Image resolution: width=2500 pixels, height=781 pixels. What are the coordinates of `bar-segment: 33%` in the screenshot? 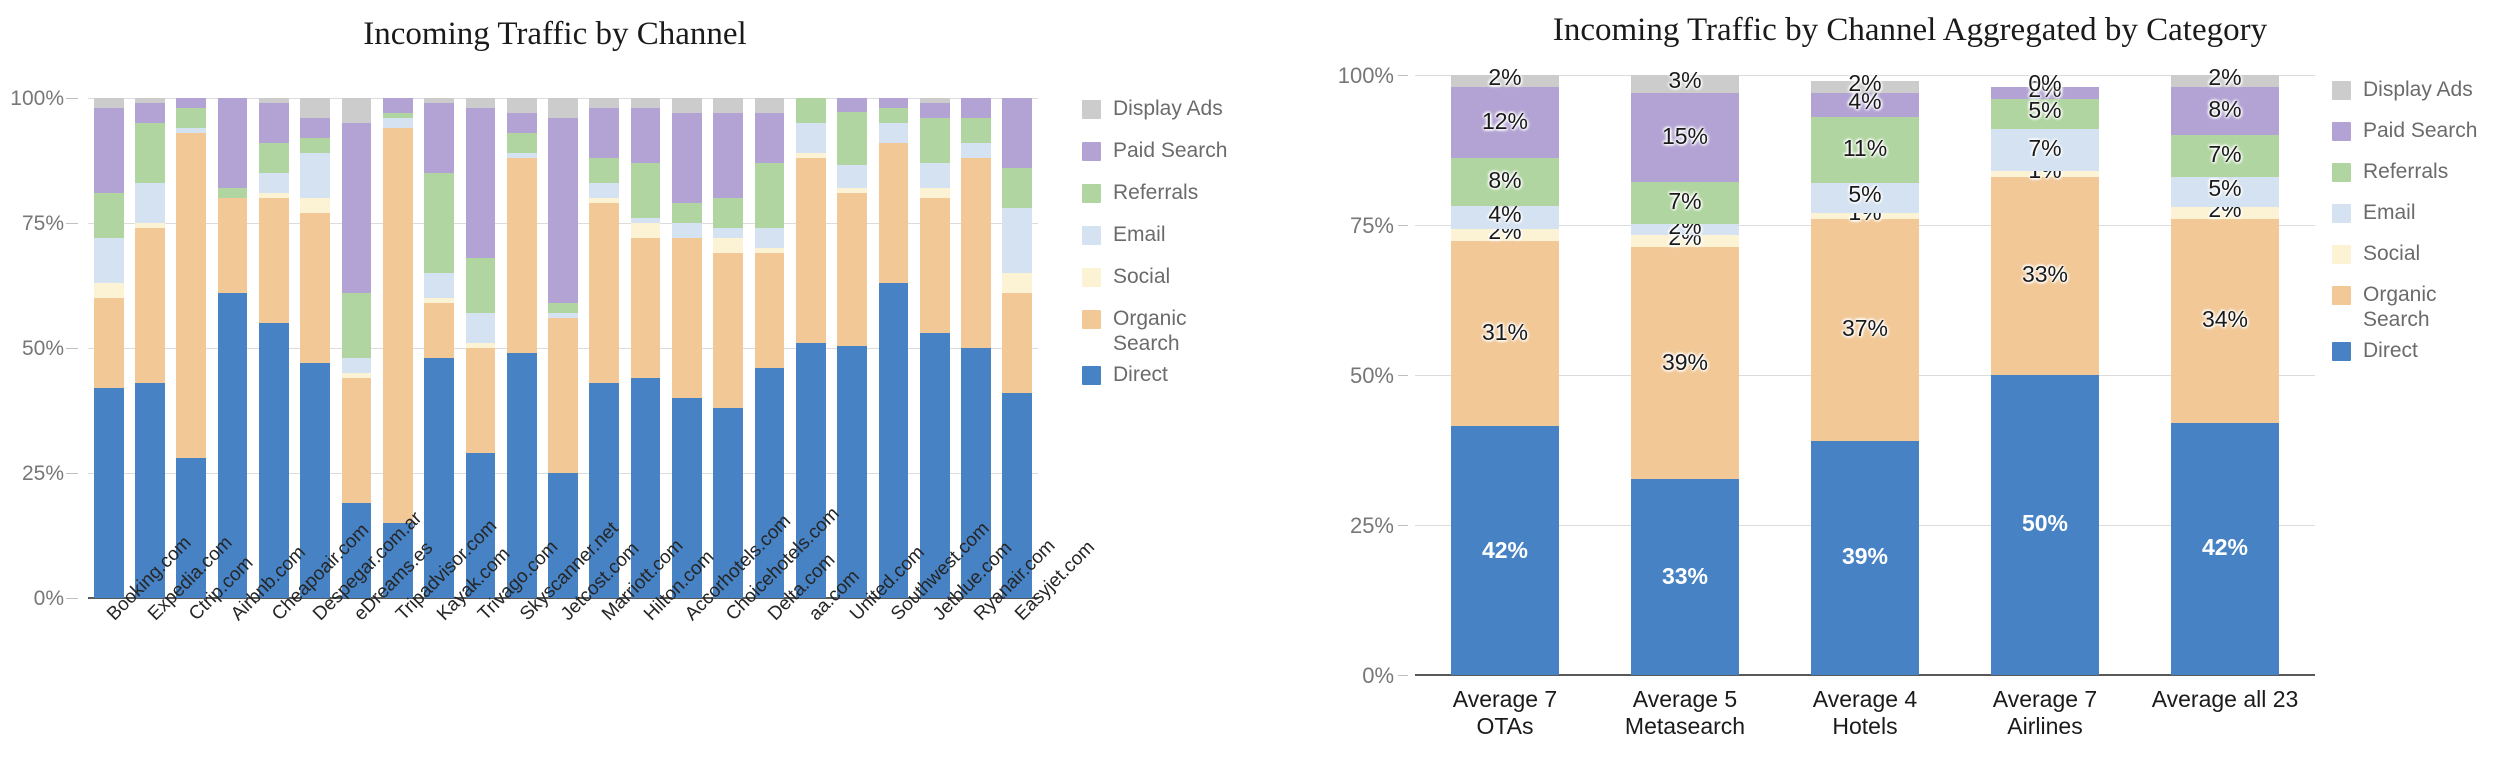 It's located at (2045, 276).